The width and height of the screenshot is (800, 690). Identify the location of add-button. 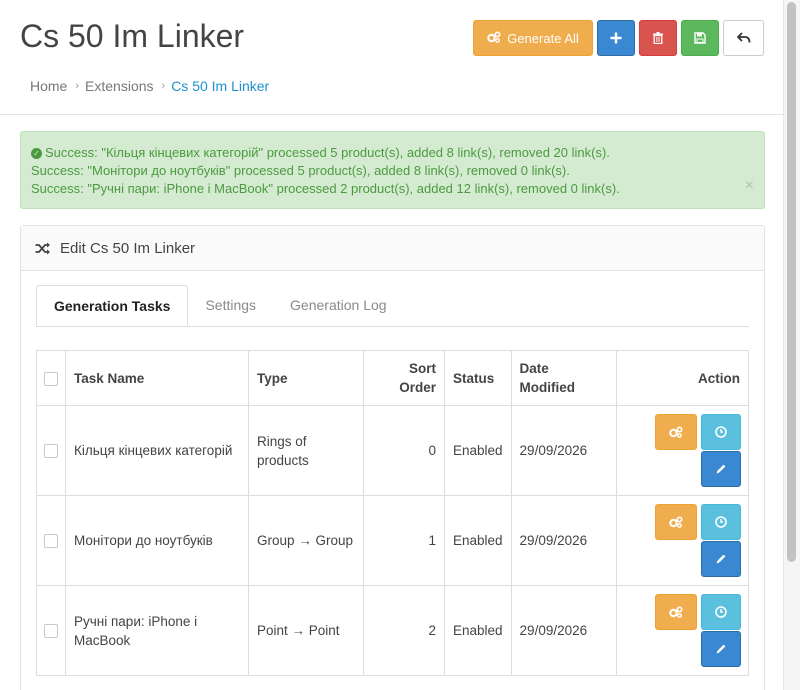
(616, 38).